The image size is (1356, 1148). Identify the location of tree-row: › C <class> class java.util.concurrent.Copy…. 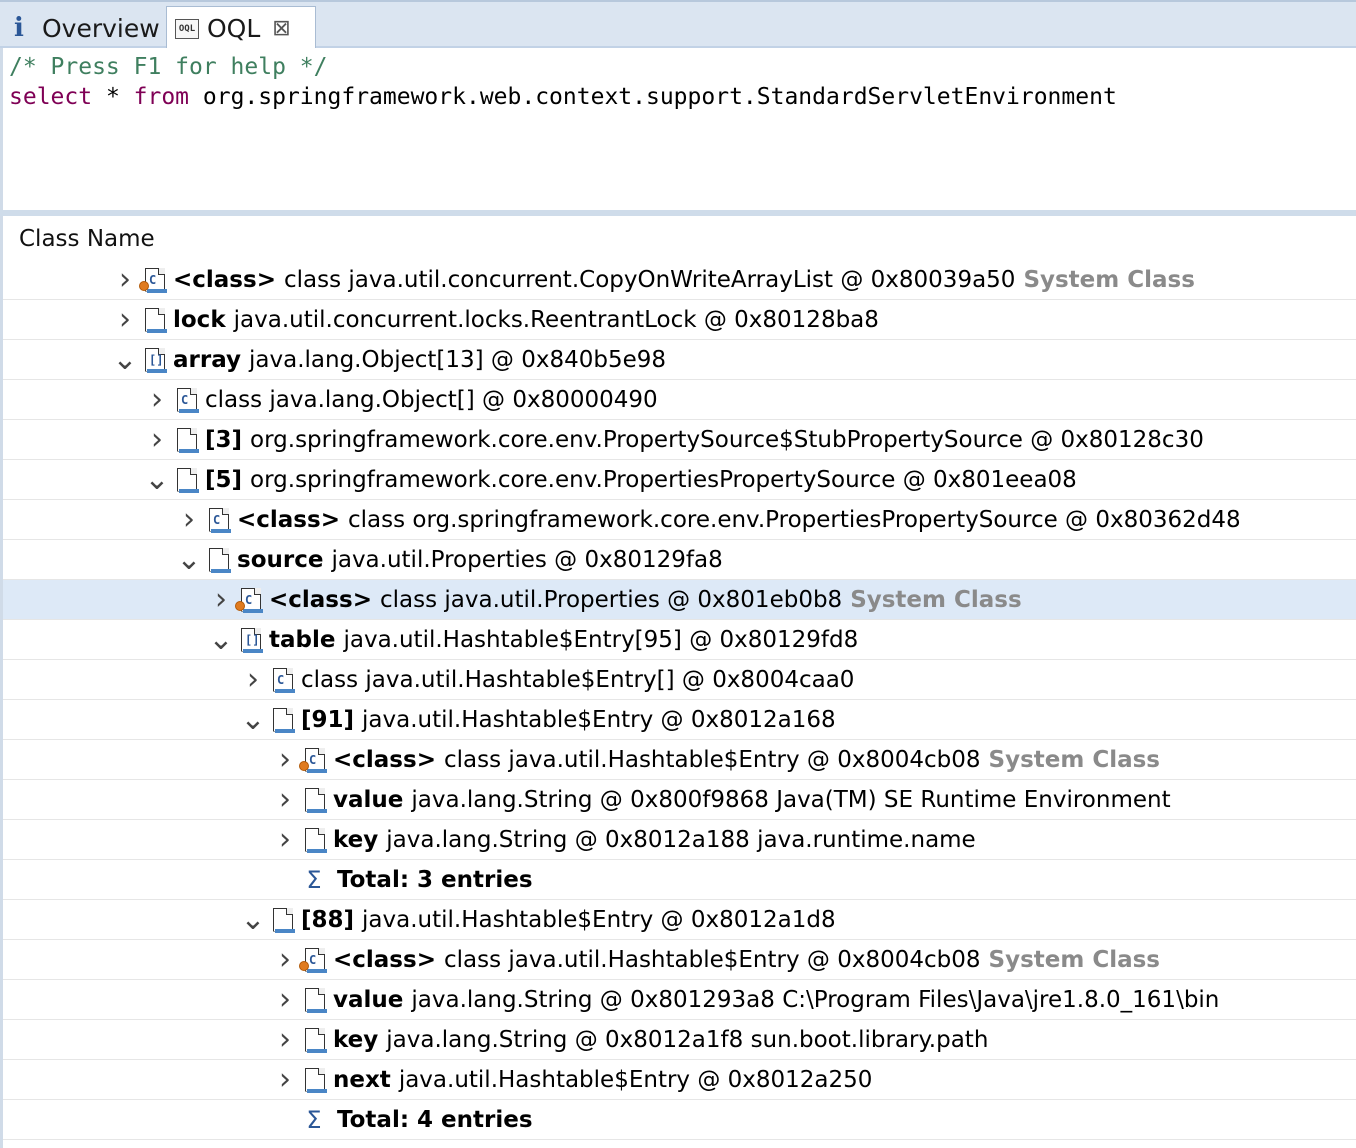
(679, 280).